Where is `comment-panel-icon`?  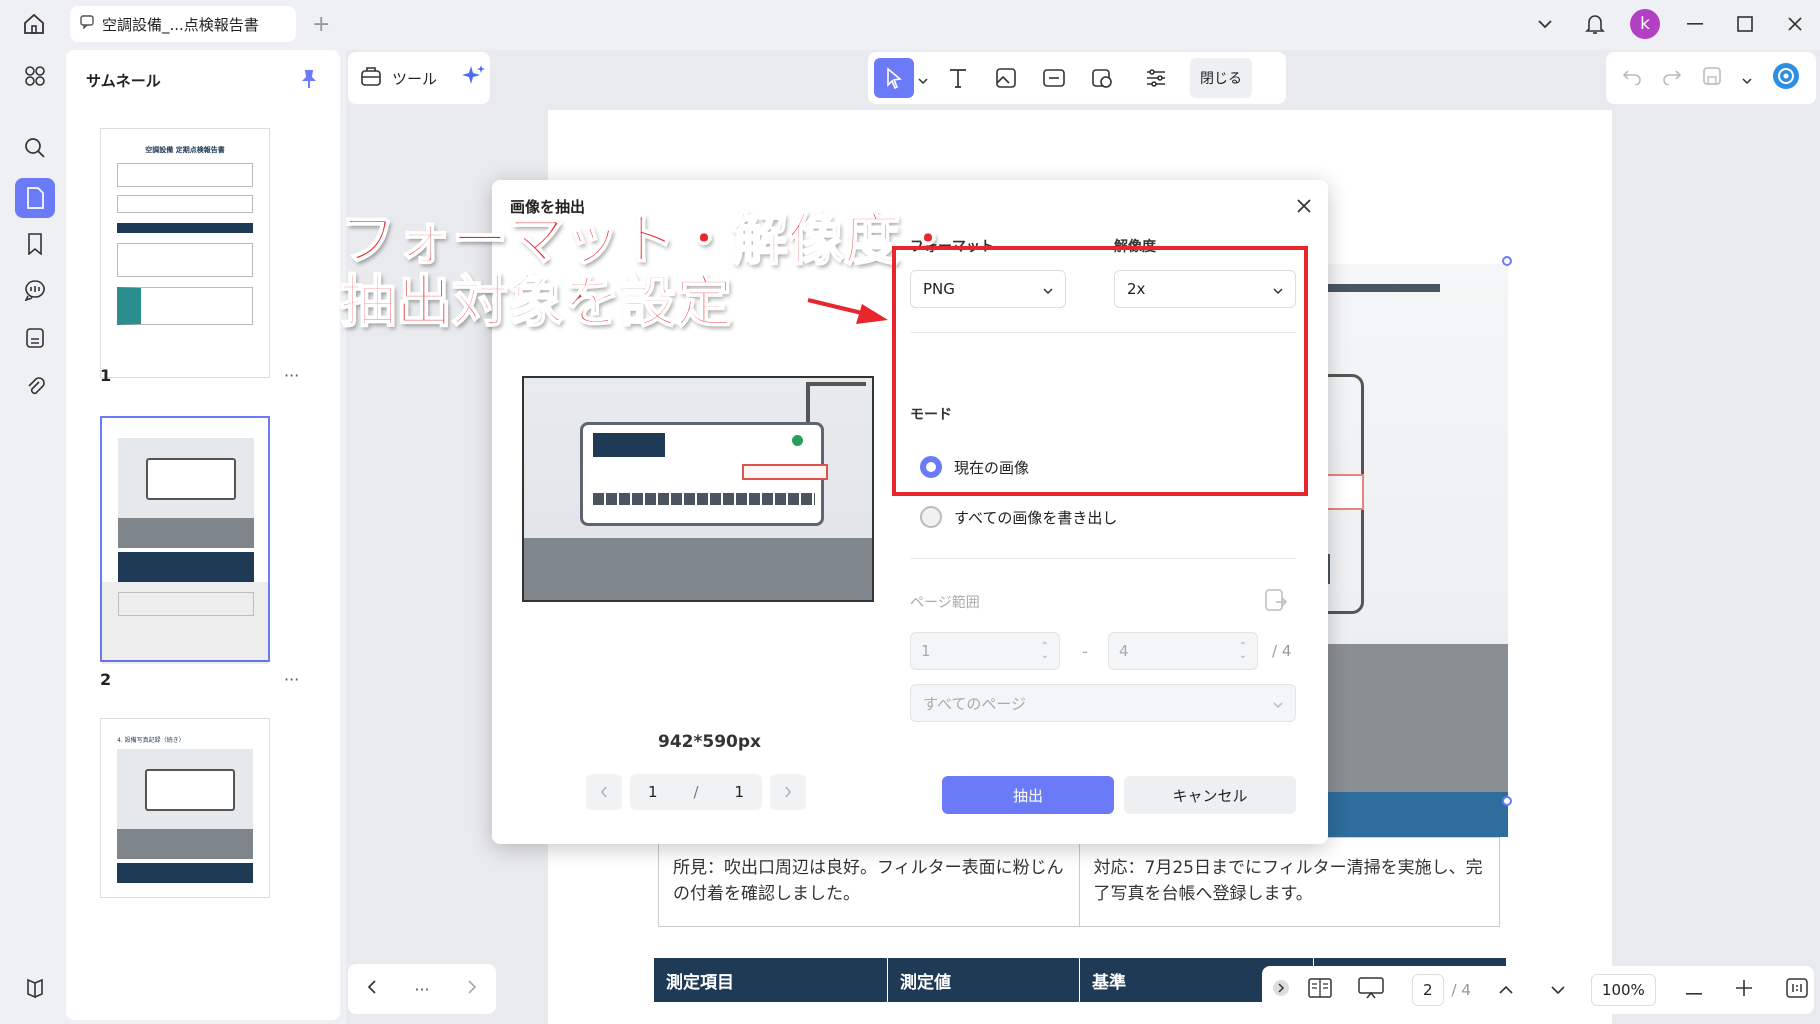
comment-panel-icon is located at coordinates (35, 290).